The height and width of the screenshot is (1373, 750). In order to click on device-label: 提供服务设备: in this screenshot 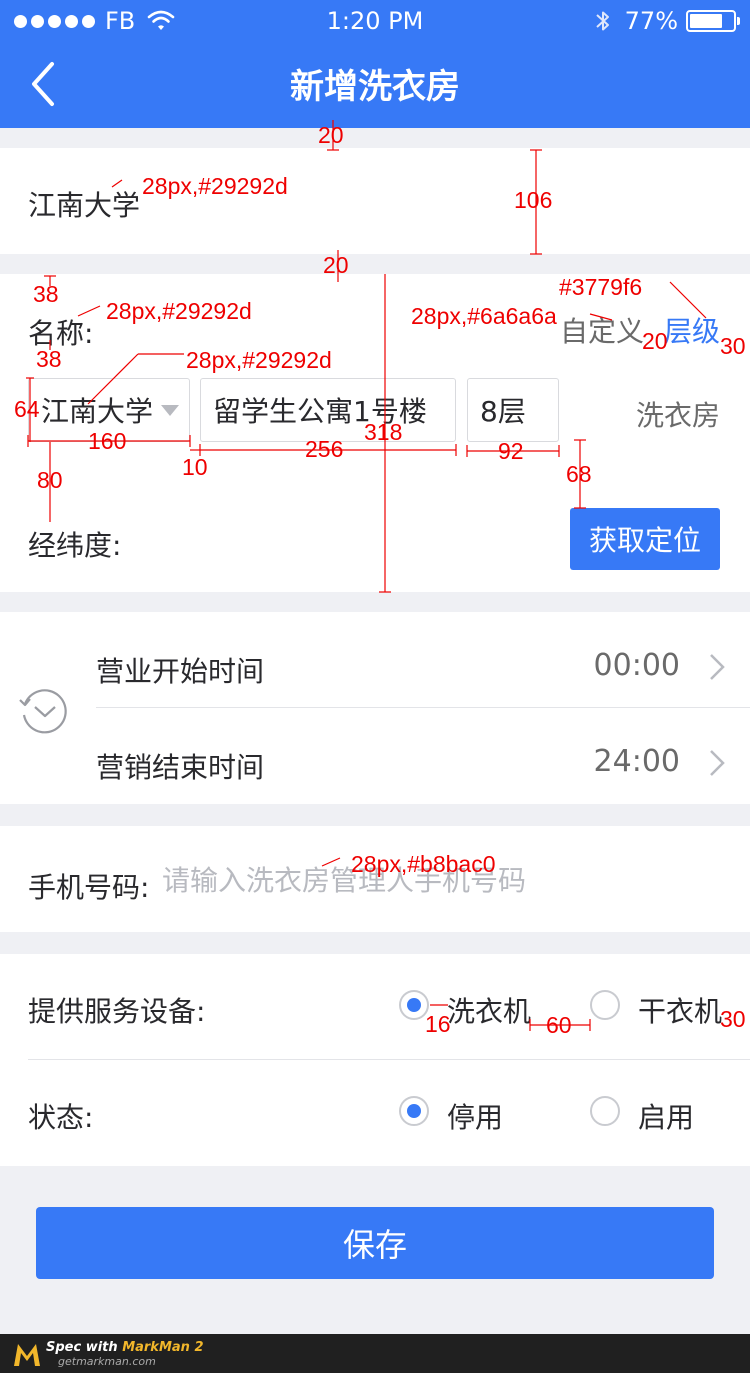, I will do `click(117, 1011)`.